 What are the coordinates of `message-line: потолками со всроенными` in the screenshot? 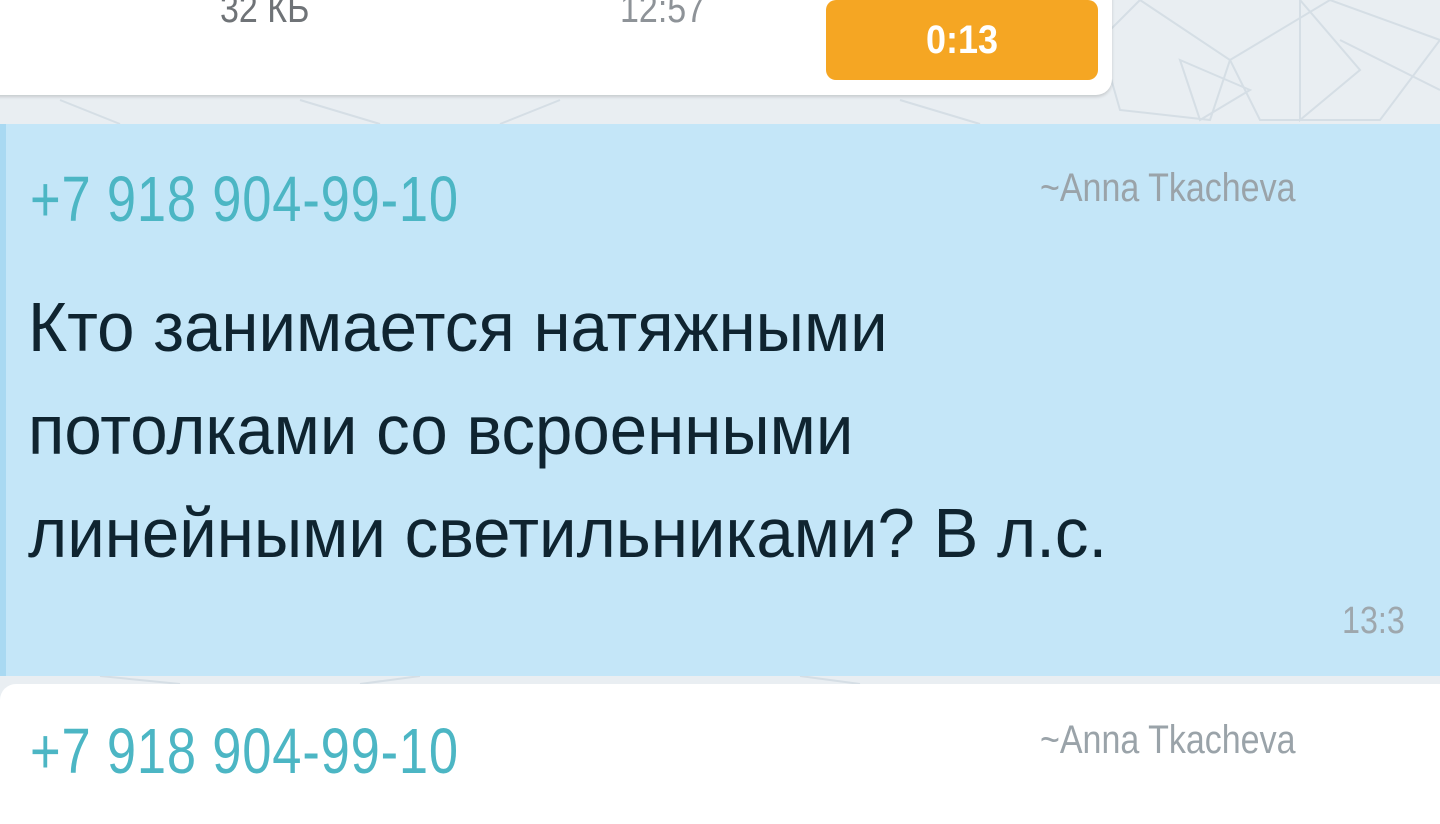 It's located at (441, 430).